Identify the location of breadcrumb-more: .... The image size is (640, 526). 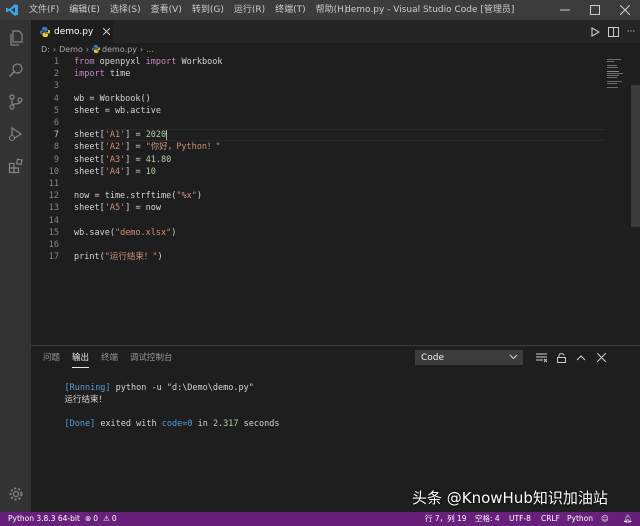
(150, 49).